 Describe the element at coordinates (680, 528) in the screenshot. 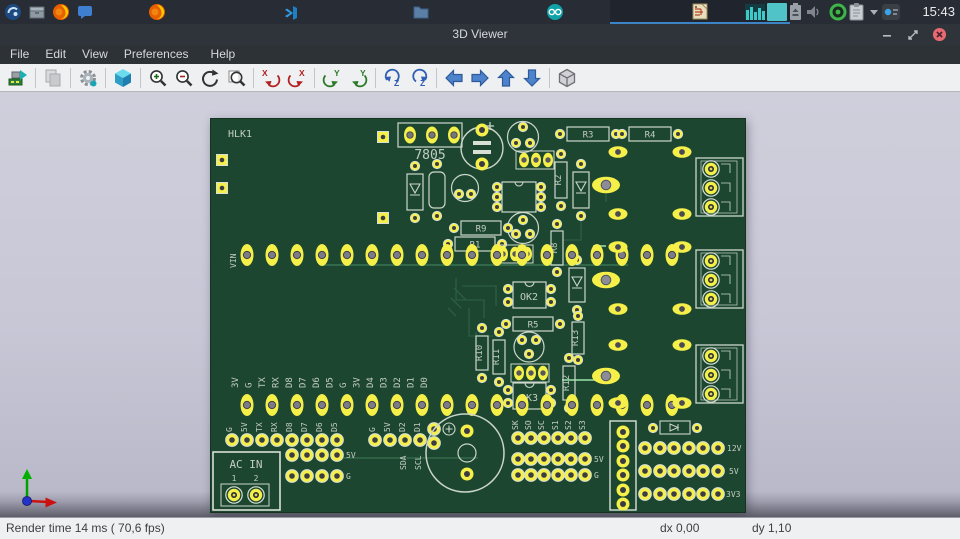

I see `dx-readout: dx 0,00` at that location.